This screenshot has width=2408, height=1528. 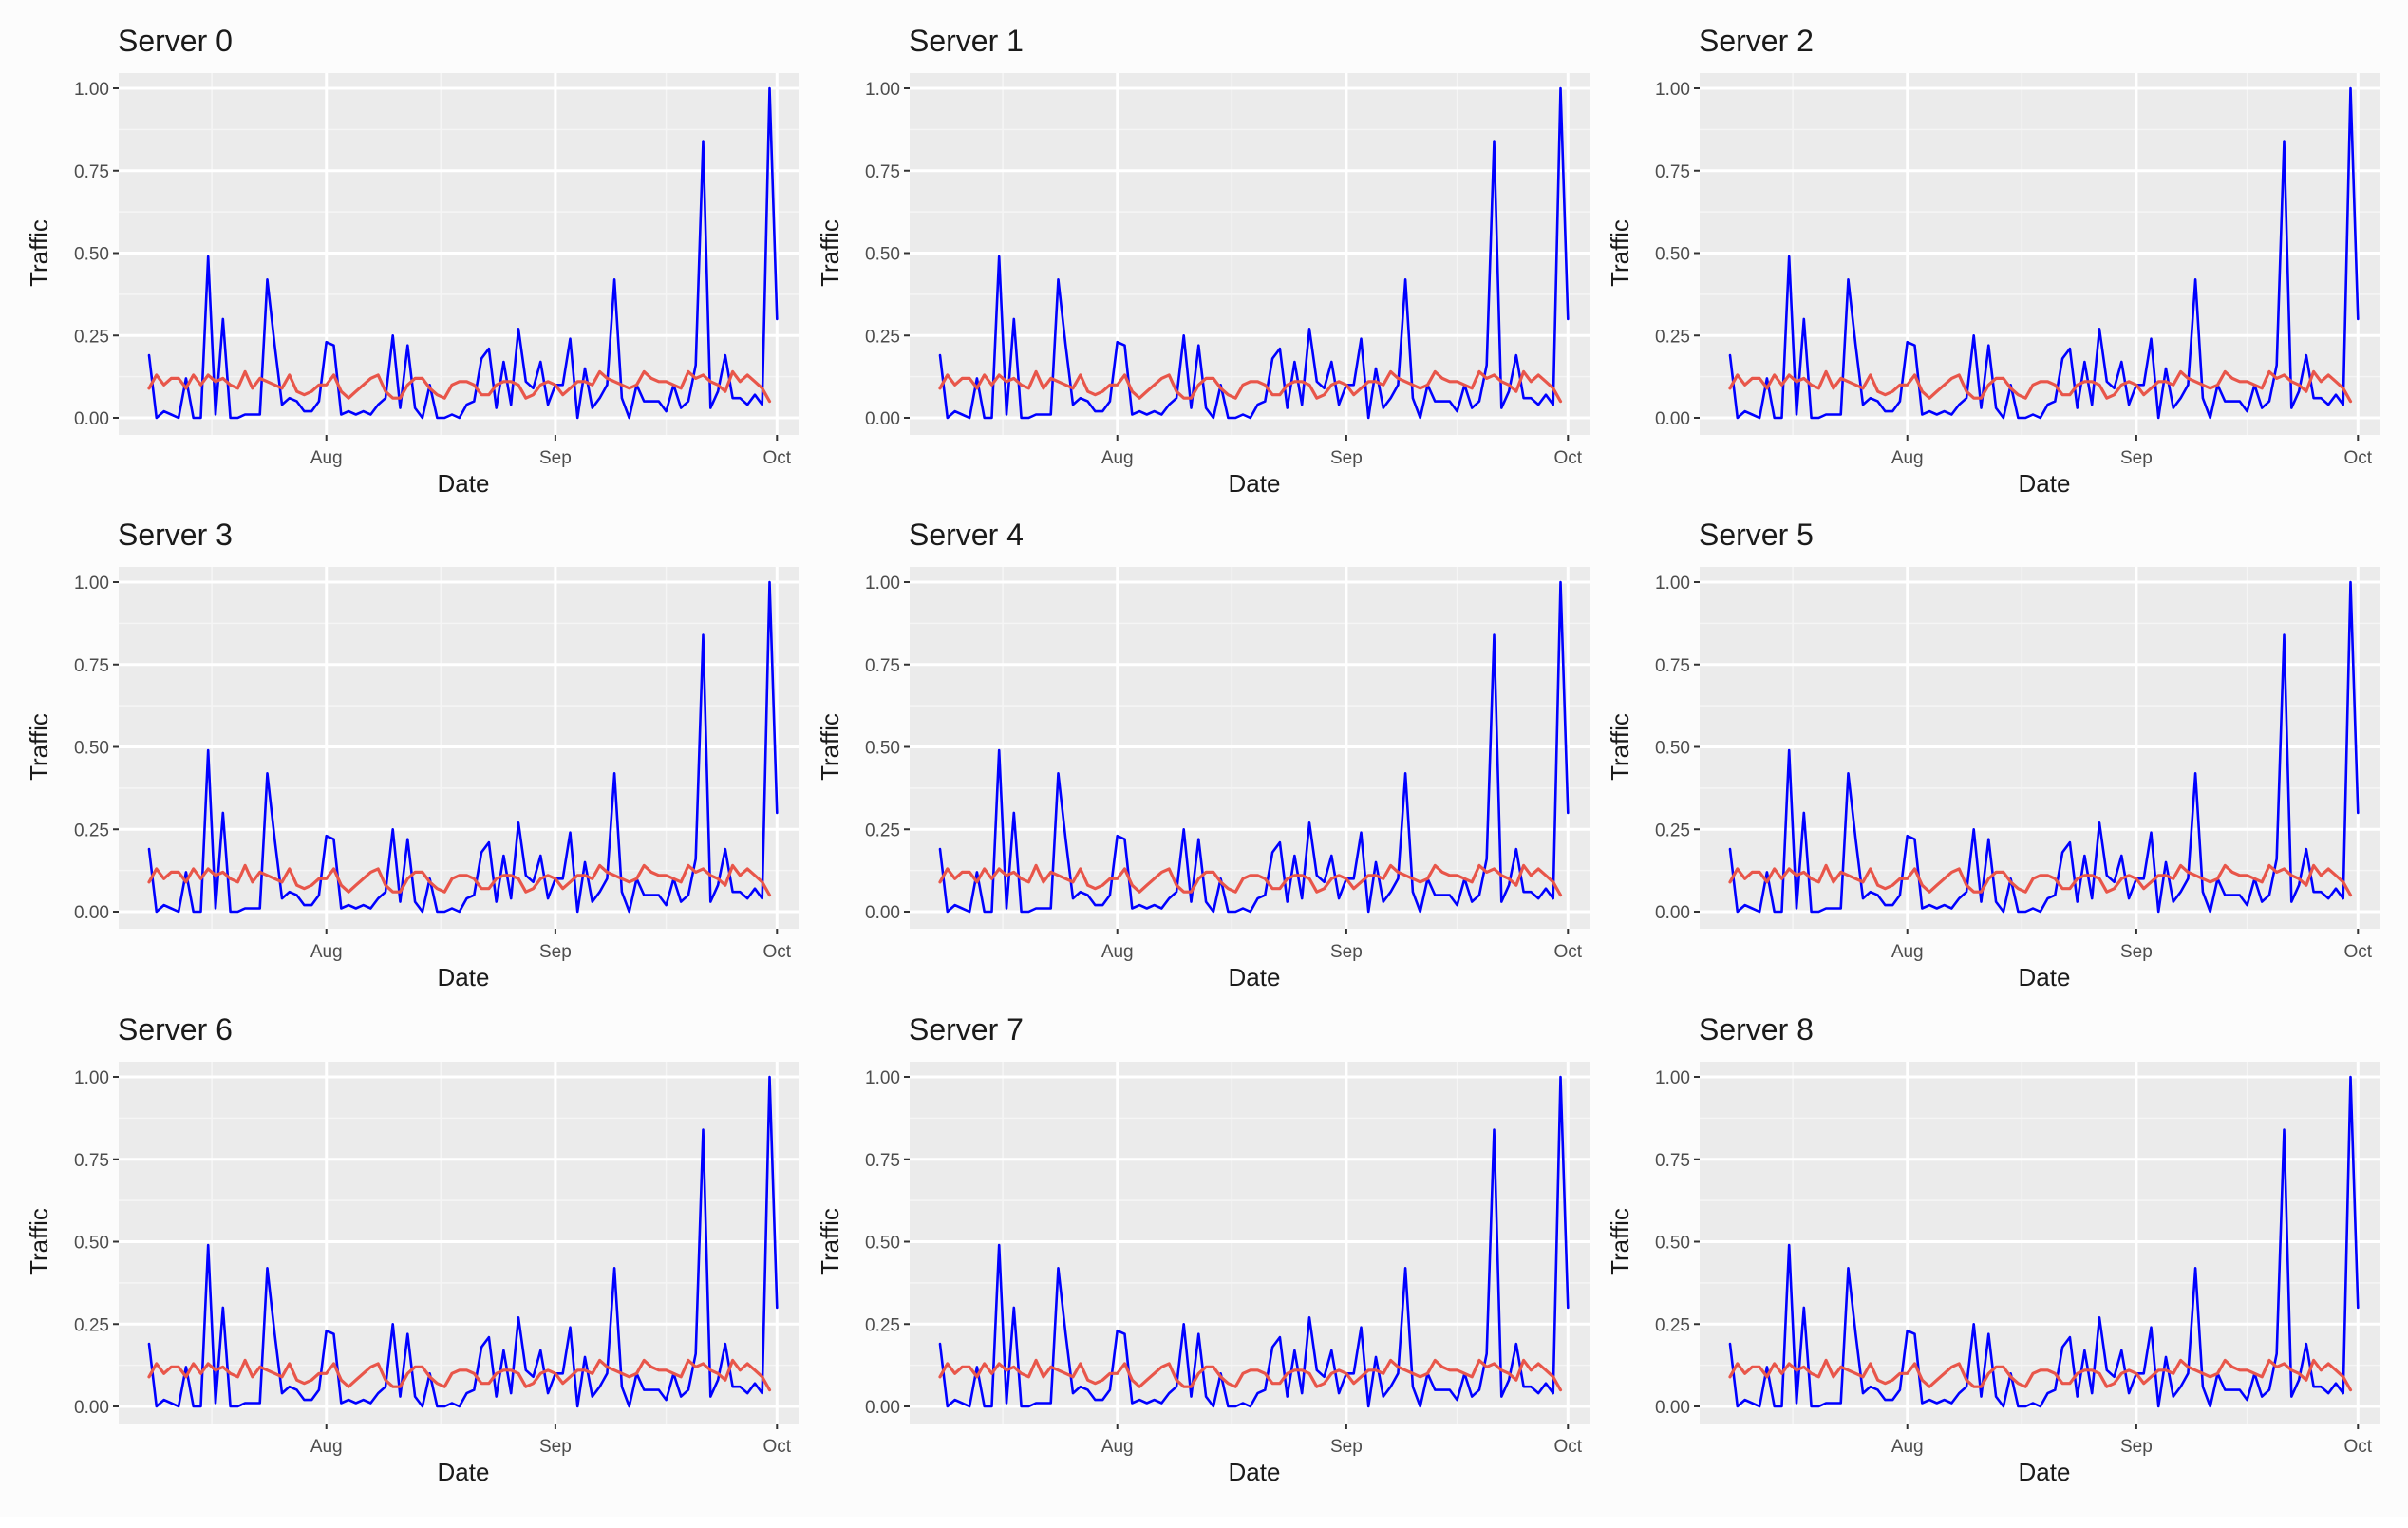 I want to click on panel-title: Server 6, so click(x=175, y=1030).